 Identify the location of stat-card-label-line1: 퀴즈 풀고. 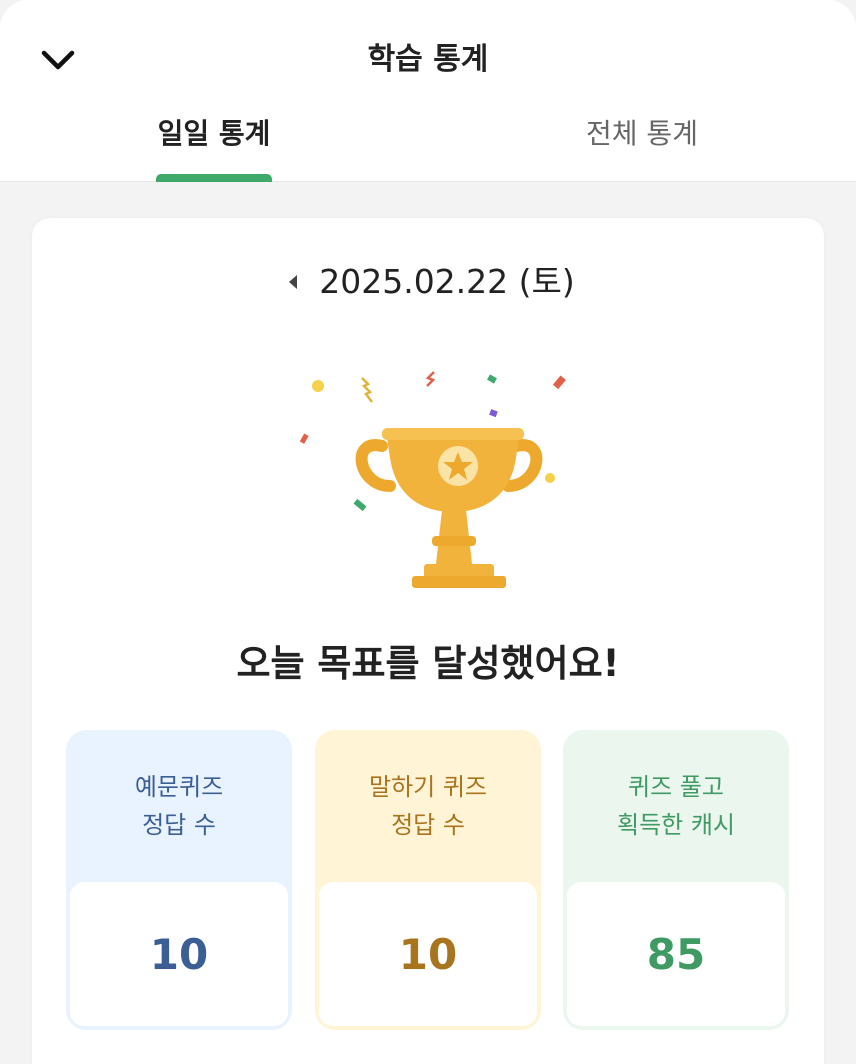
(676, 787).